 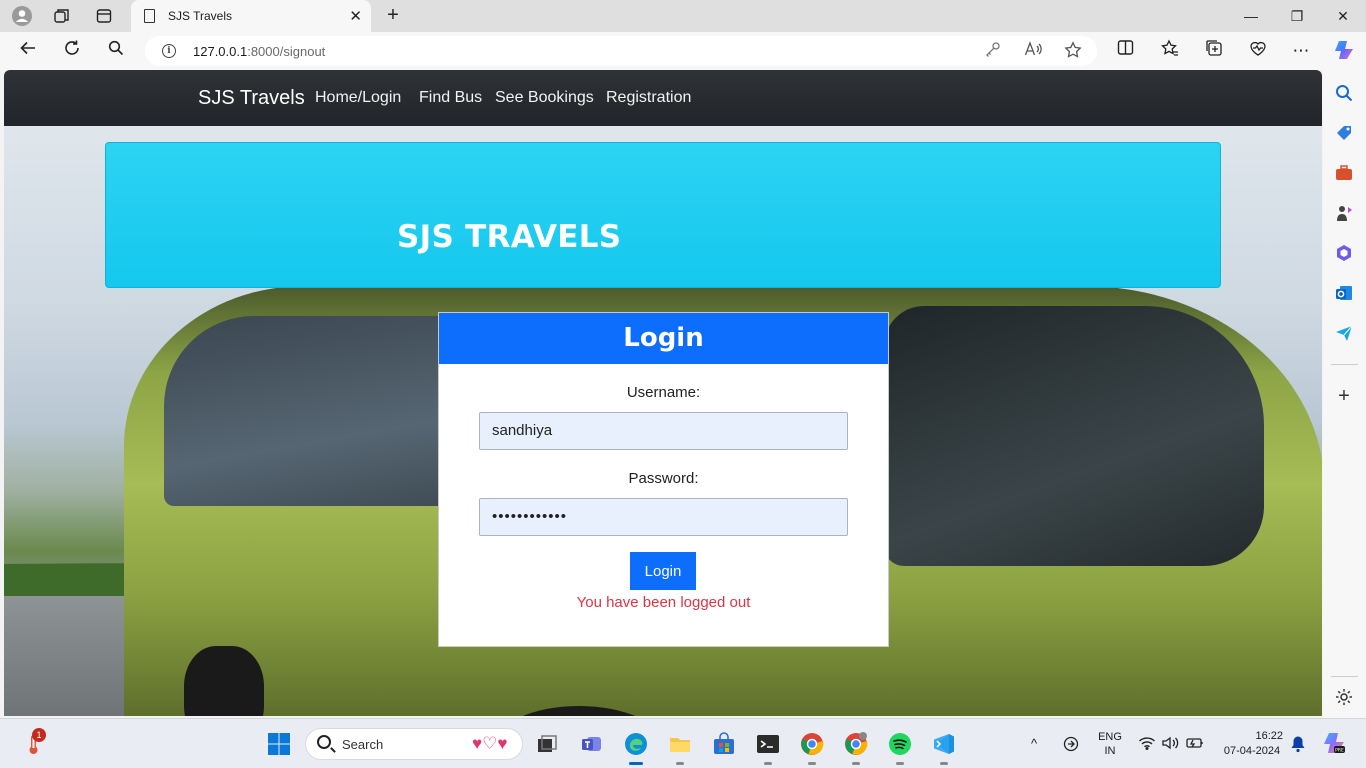 I want to click on taskbar-search-label: Search, so click(x=363, y=744).